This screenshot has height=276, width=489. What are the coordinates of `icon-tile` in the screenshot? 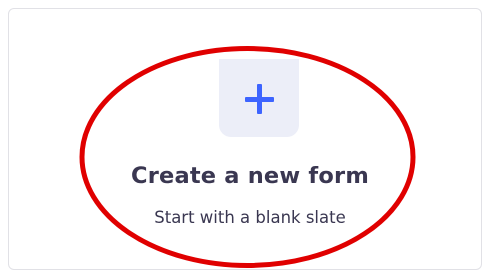 It's located at (259, 98).